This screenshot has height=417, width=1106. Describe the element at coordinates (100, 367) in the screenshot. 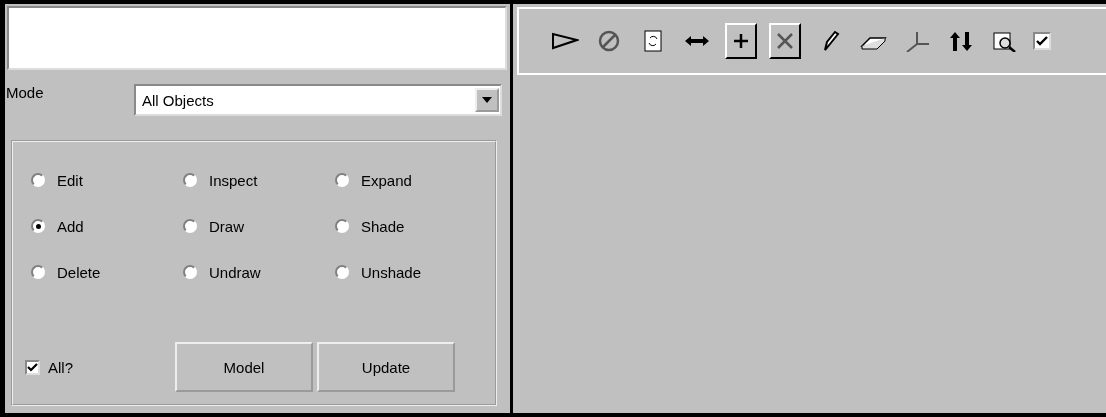

I see `all-checkbox: All?` at that location.